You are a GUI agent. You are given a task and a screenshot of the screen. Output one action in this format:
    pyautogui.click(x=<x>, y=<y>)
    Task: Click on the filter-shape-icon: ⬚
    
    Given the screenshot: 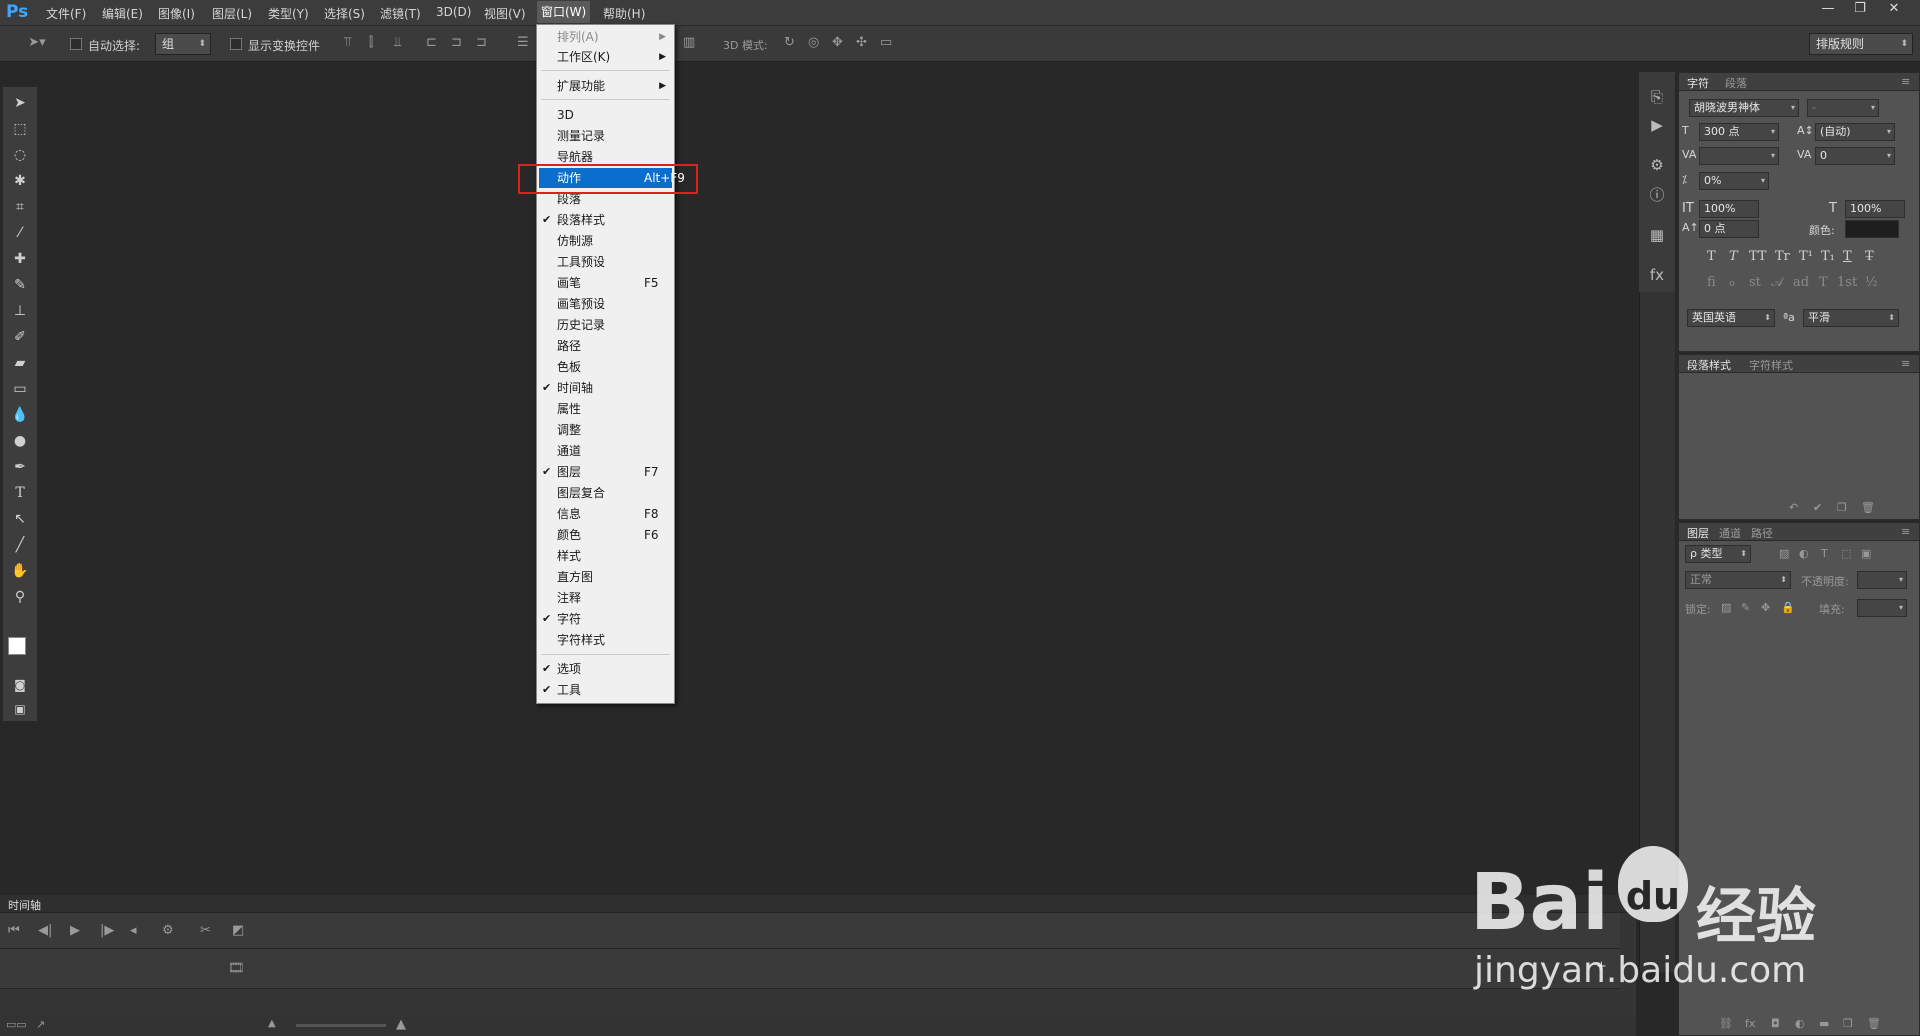 What is the action you would take?
    pyautogui.click(x=1846, y=553)
    